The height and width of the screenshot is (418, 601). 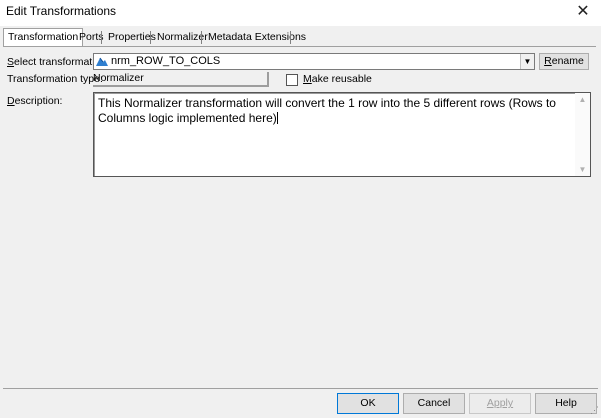 I want to click on select-transformation-value: nrm_ROW_TO_COLS, so click(x=166, y=61).